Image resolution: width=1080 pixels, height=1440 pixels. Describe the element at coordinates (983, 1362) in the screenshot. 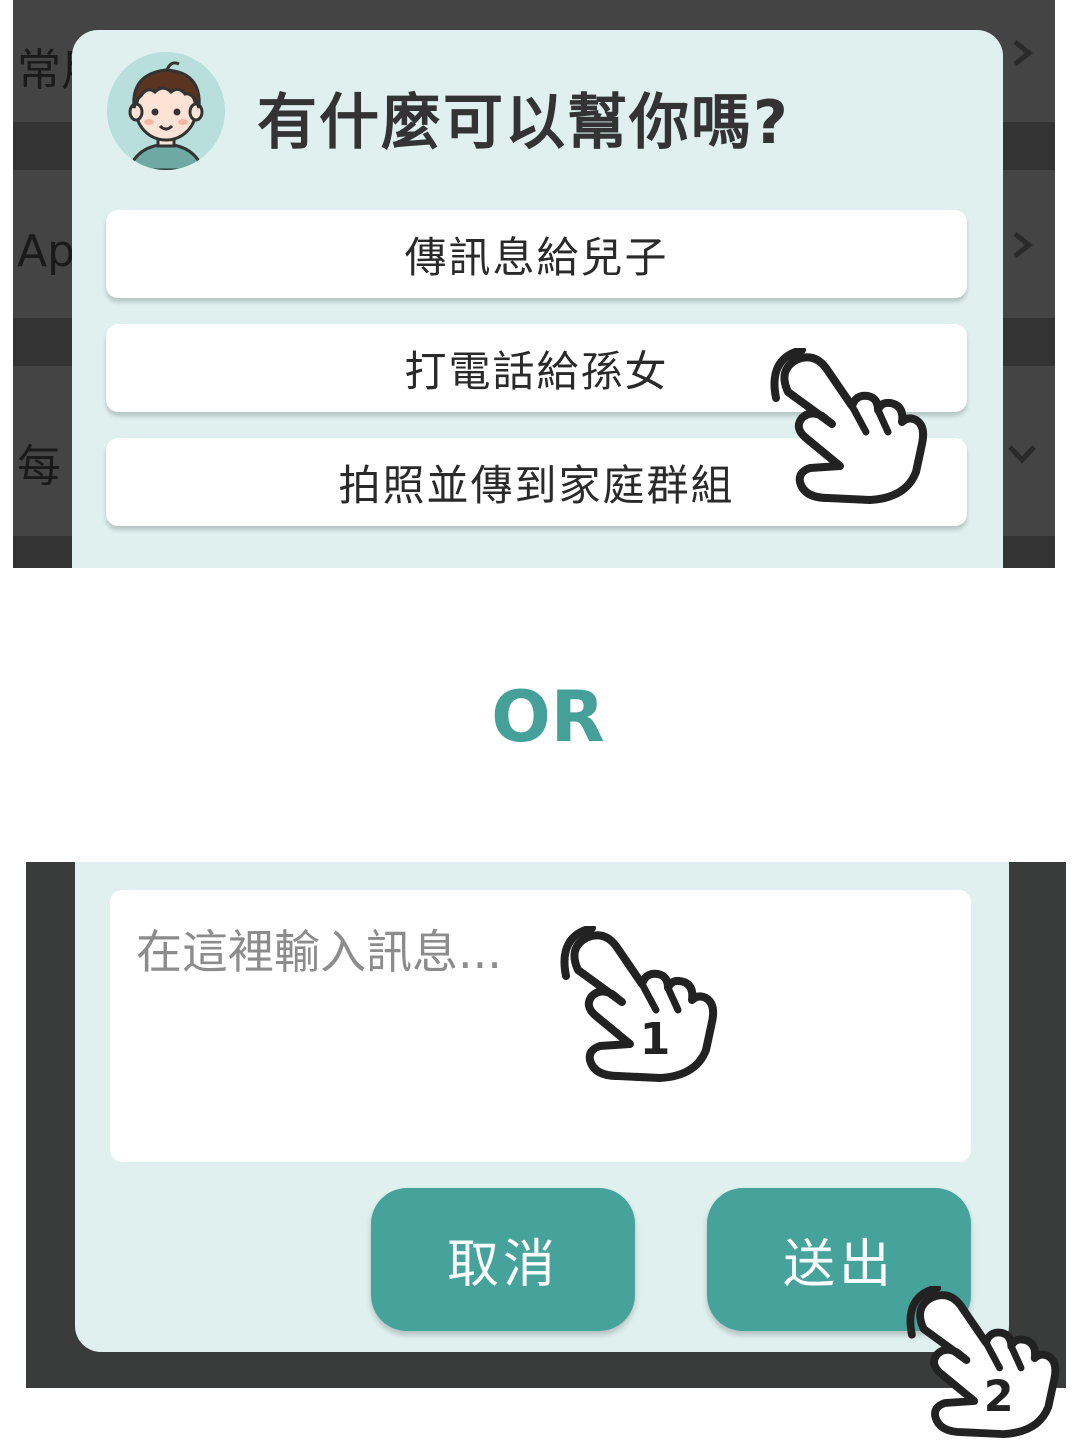

I see `tap-hand-icon: 2` at that location.